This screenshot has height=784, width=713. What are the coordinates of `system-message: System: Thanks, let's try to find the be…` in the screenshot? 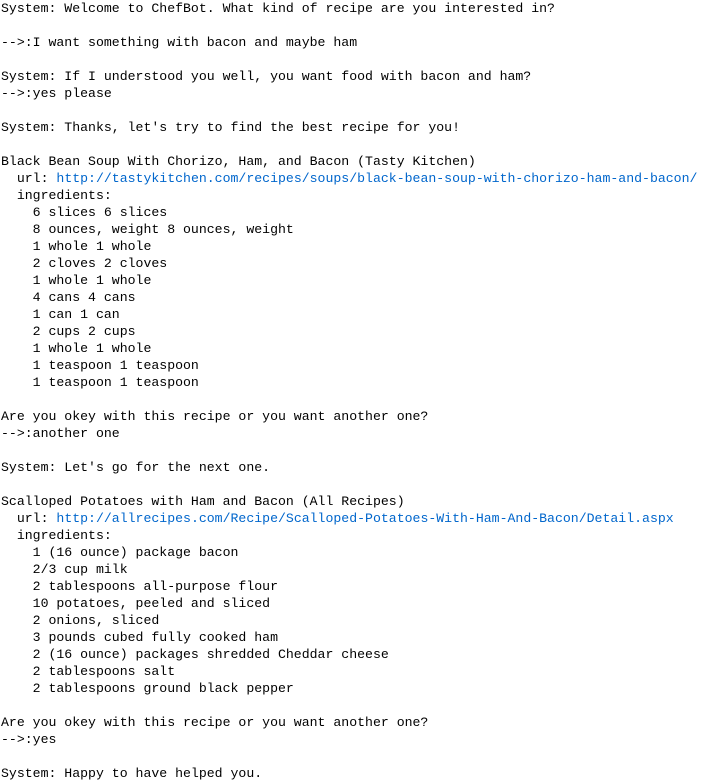 It's located at (230, 127).